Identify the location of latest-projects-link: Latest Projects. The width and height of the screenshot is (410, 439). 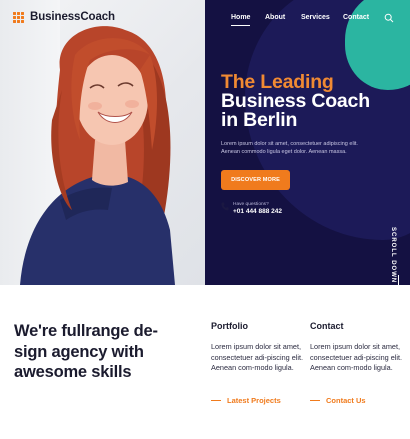
(246, 400).